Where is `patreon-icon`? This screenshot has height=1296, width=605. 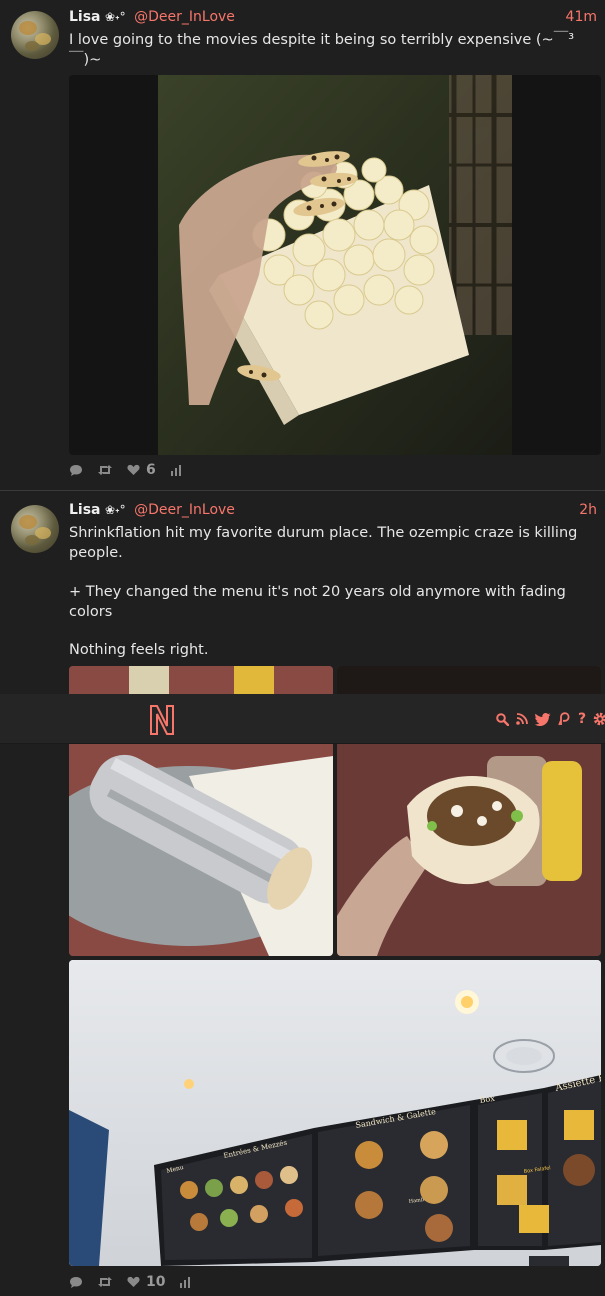 patreon-icon is located at coordinates (564, 719).